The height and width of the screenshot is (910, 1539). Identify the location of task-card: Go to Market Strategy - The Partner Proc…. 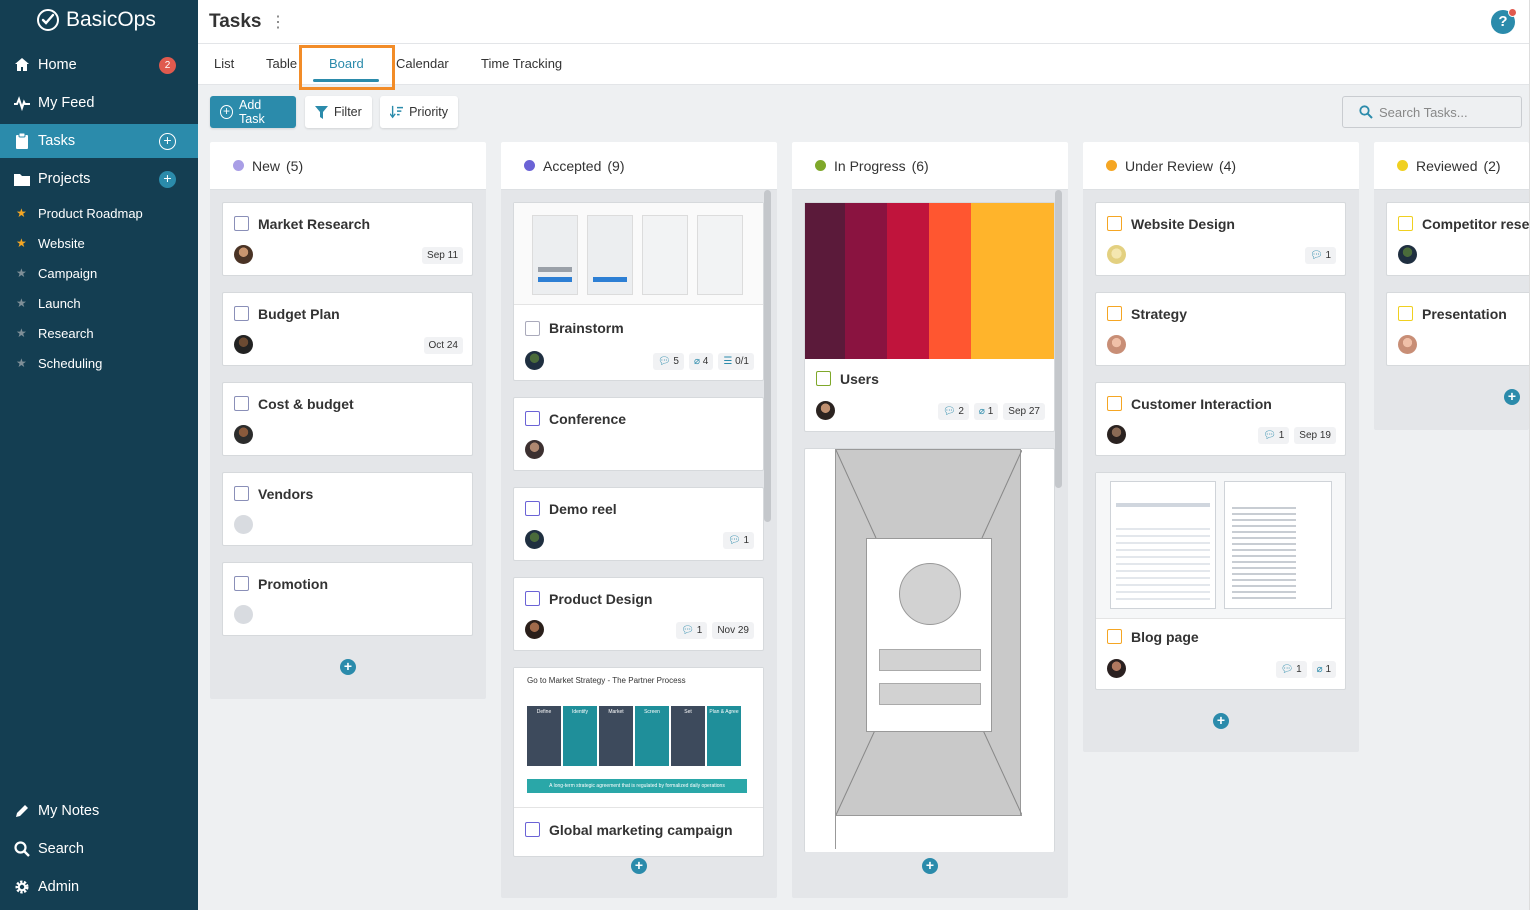
(638, 762).